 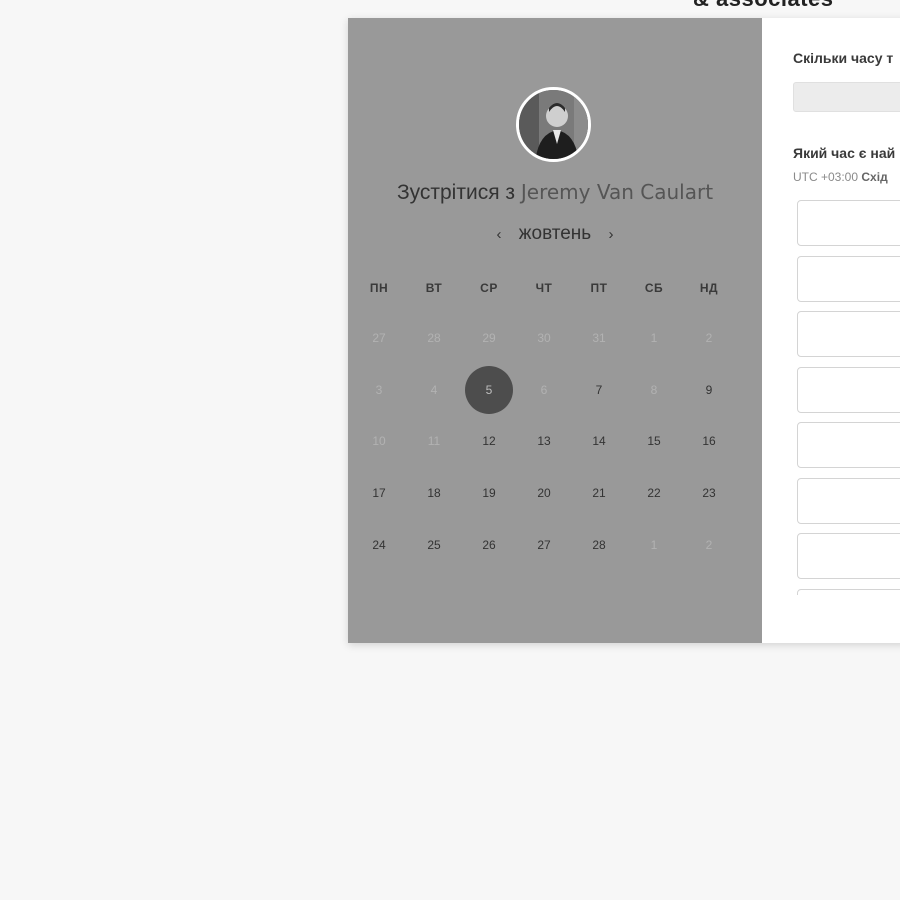 I want to click on calendar-day: 21, so click(x=599, y=493).